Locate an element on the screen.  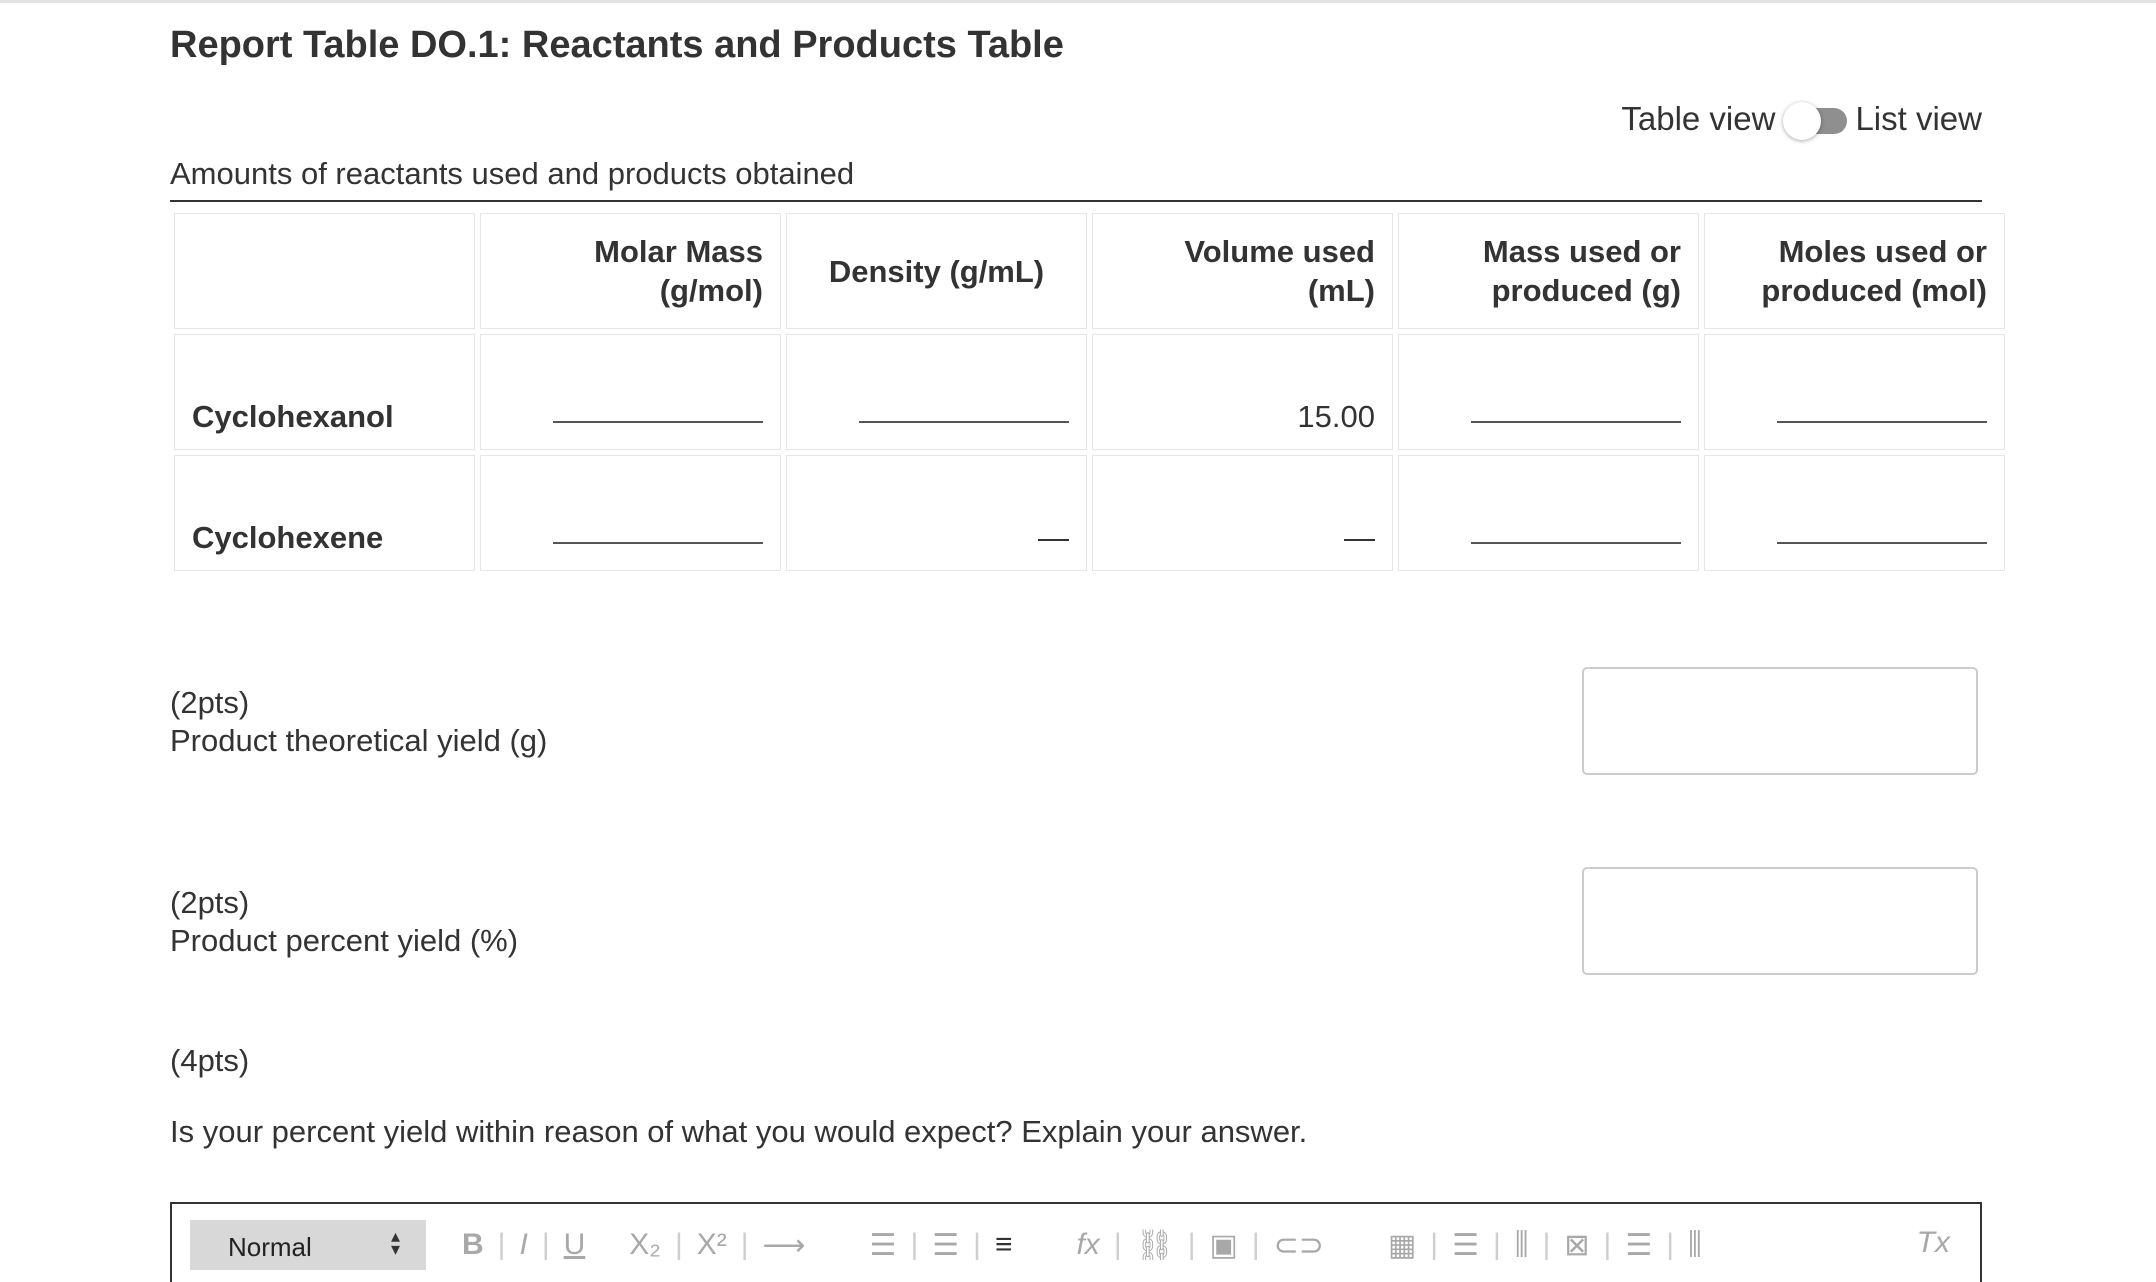
cyclohexene-volume-value: — is located at coordinates (1359, 537).